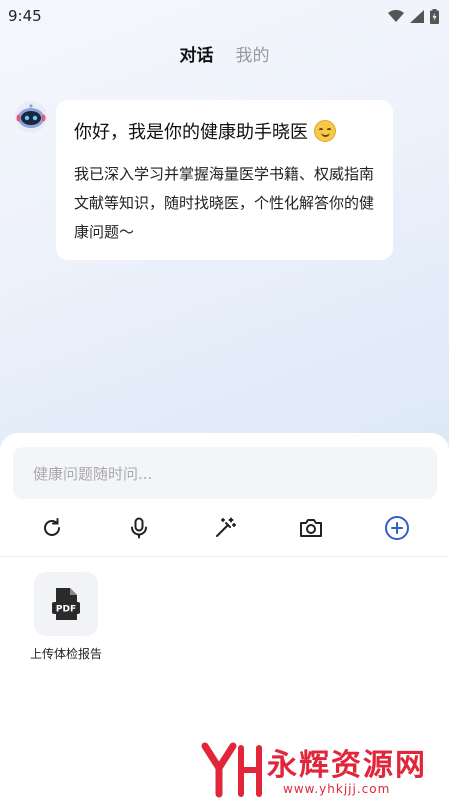 The image size is (449, 800). What do you see at coordinates (397, 528) in the screenshot?
I see `plus-circle-icon` at bounding box center [397, 528].